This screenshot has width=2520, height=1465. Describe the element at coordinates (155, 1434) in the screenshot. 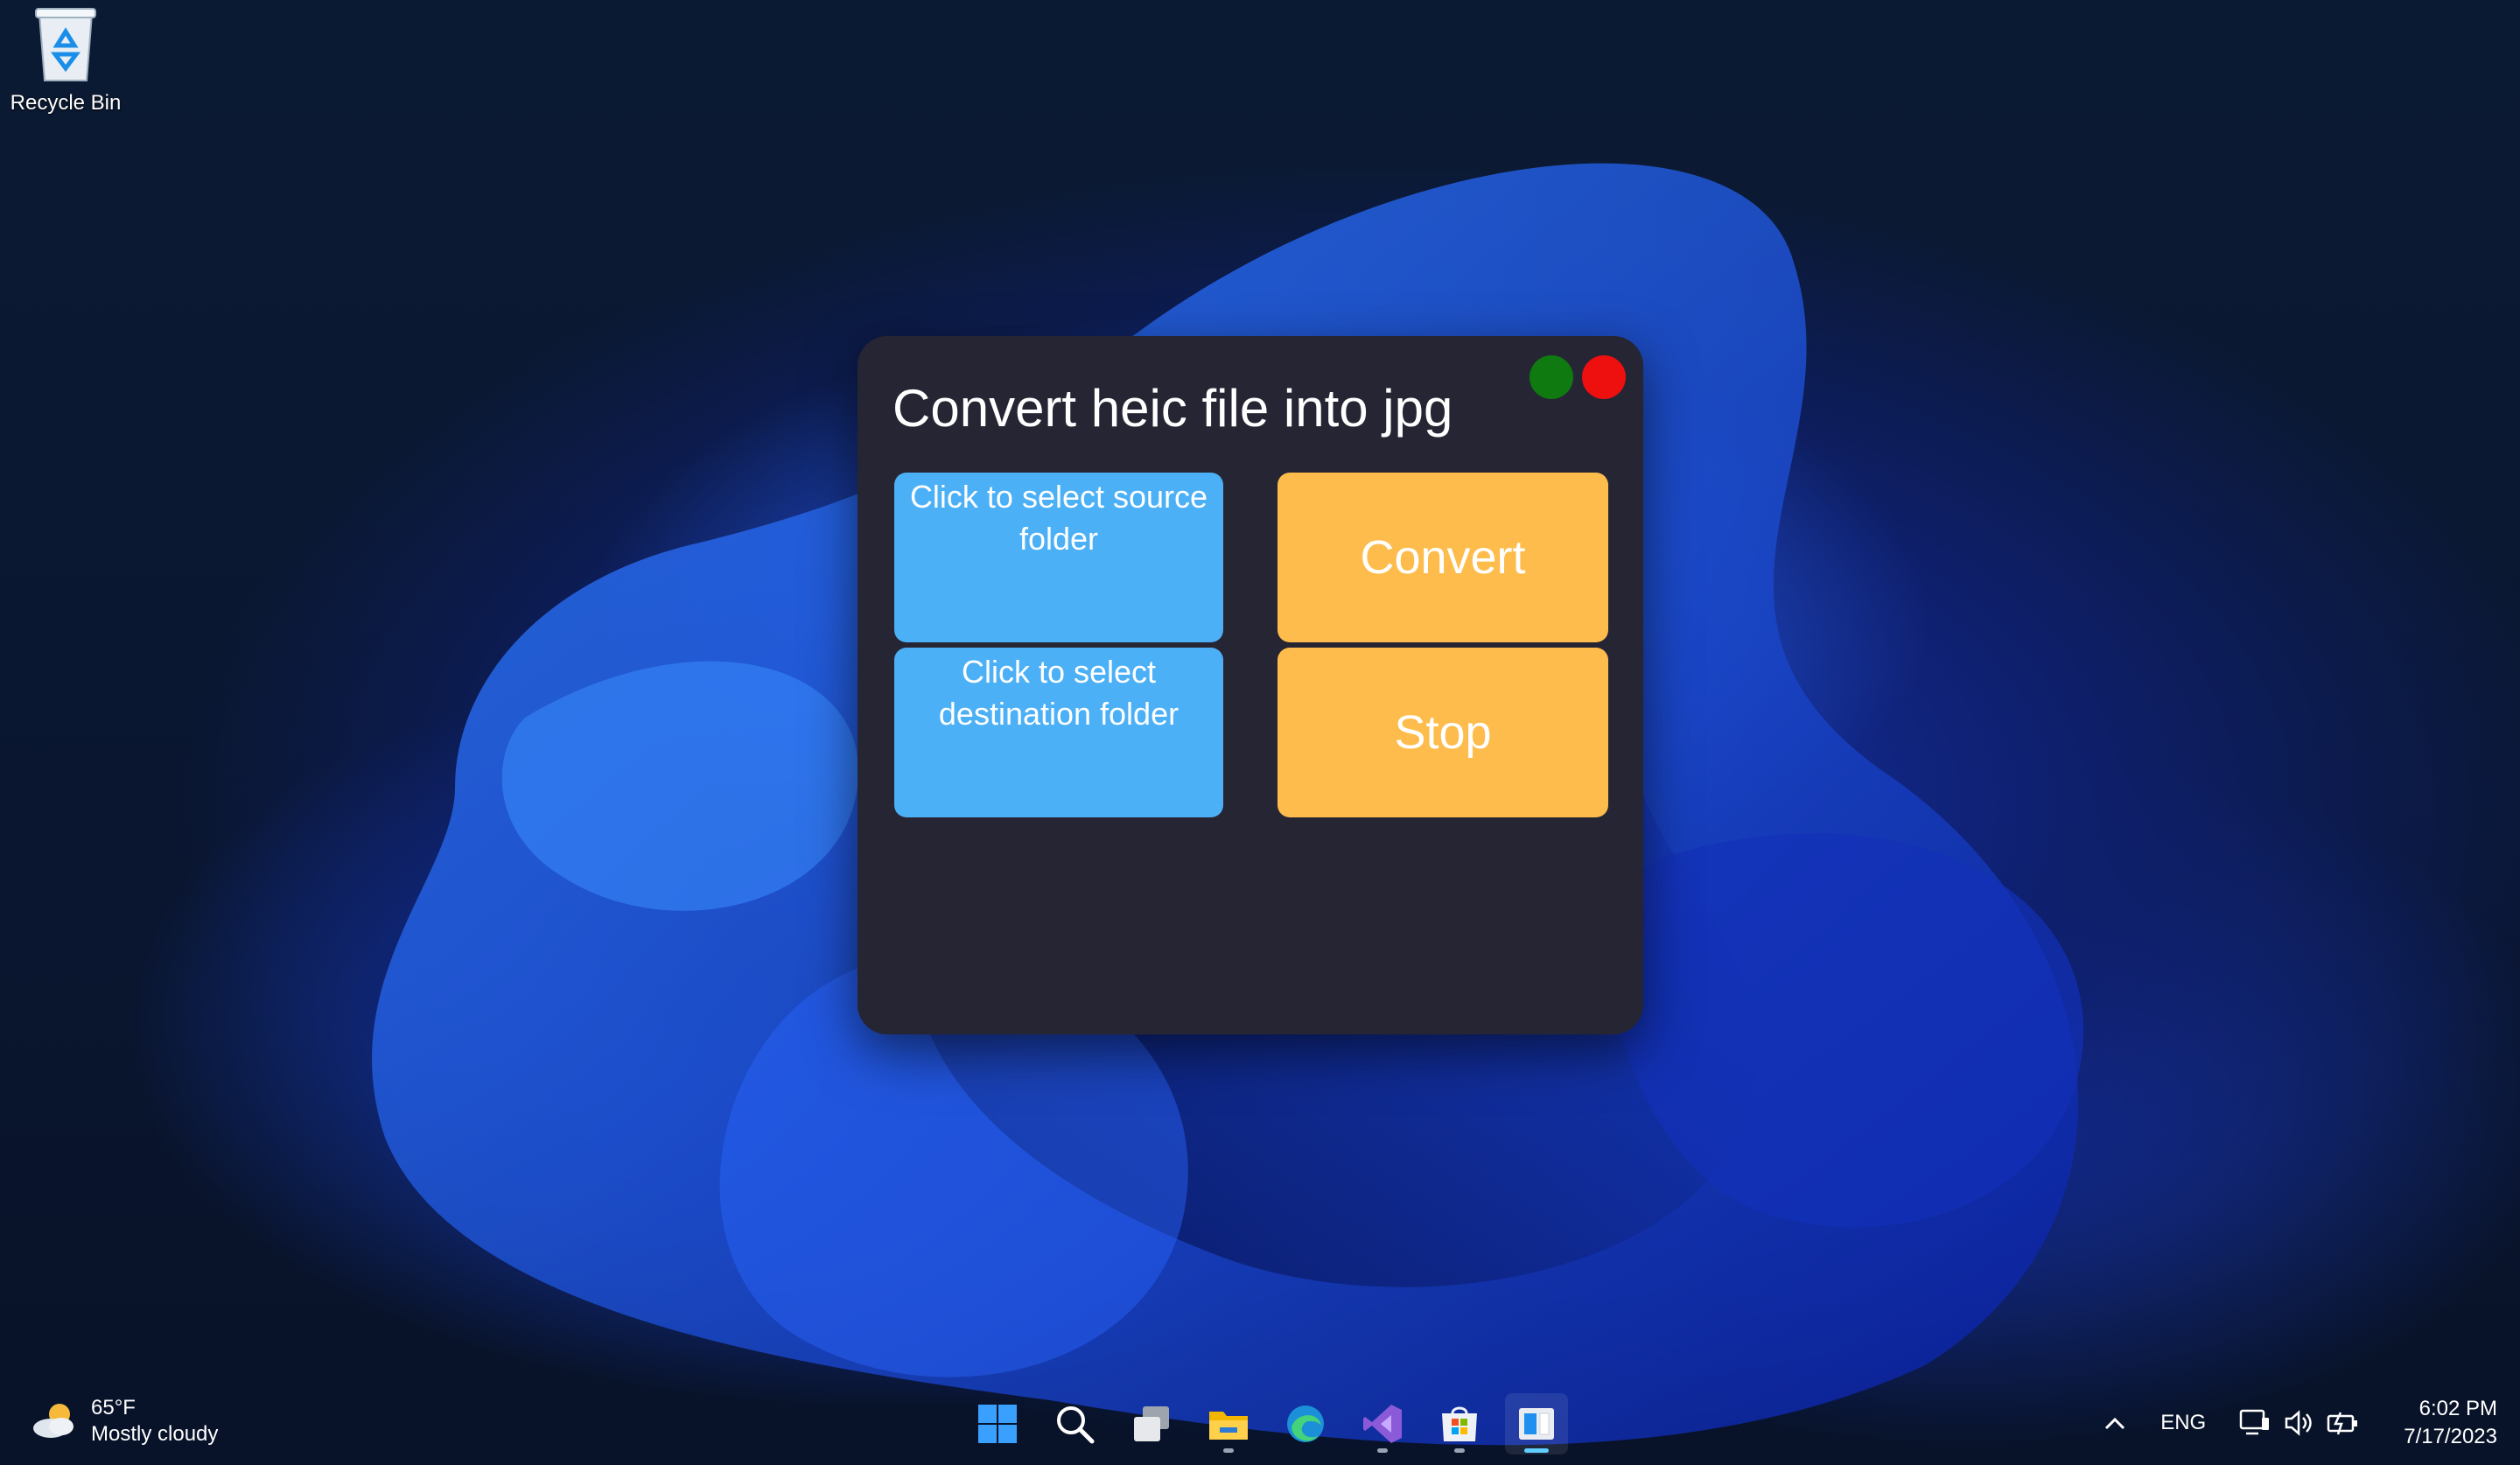

I see `weather-description: Mostly cloudy` at that location.